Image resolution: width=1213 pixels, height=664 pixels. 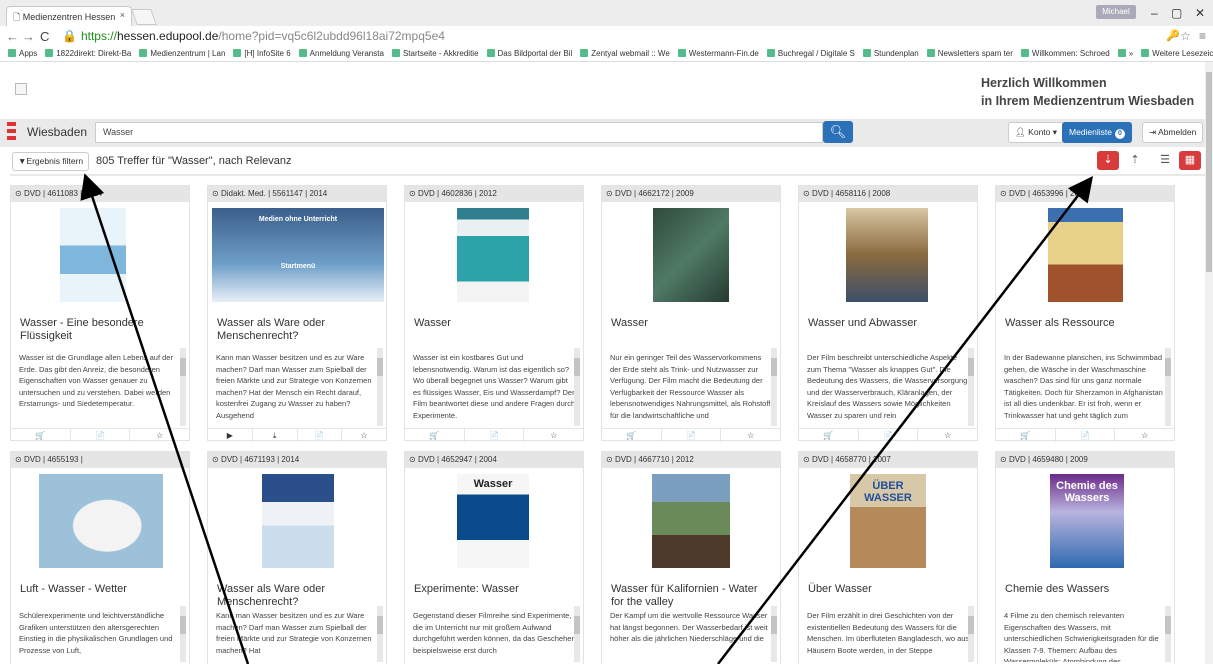 I want to click on grid-view-icon: ▦, so click(x=1190, y=160).